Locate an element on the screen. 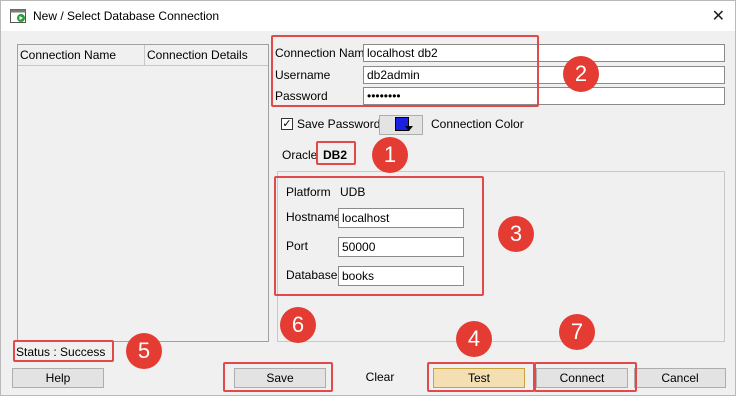 This screenshot has height=396, width=736. close-icon: ✕ is located at coordinates (718, 16).